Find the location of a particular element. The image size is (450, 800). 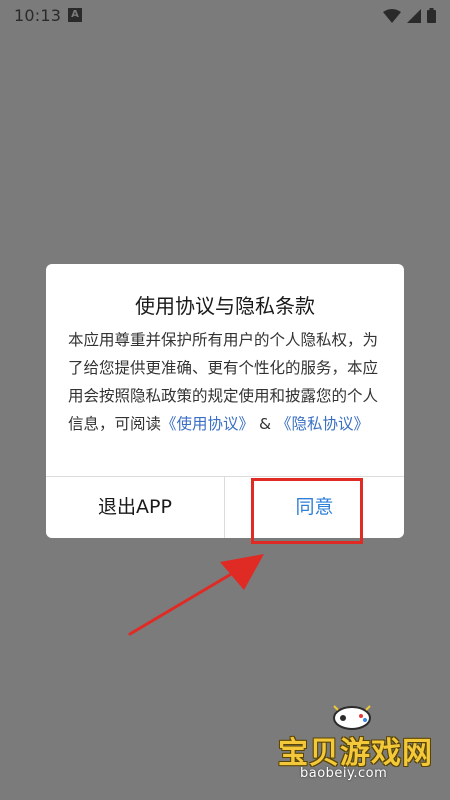

dialog-title: 使用协议与隐私条款 is located at coordinates (225, 306).